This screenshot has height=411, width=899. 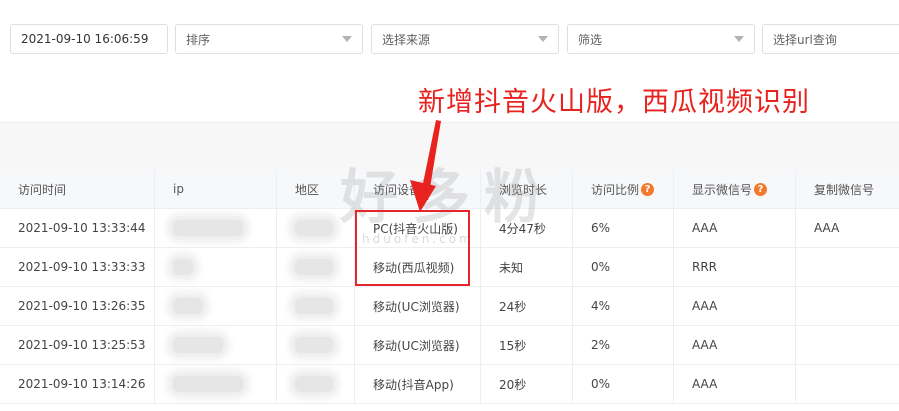 I want to click on cell-copy-wechat: AAA, so click(x=847, y=228).